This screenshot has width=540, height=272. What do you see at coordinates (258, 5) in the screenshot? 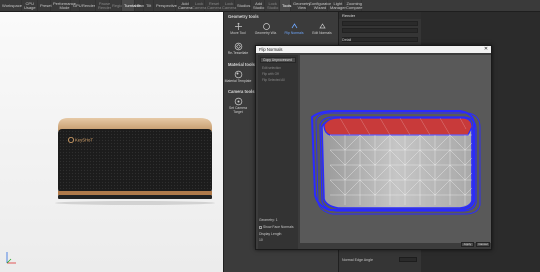
I see `toolbar-item: Add Studio` at bounding box center [258, 5].